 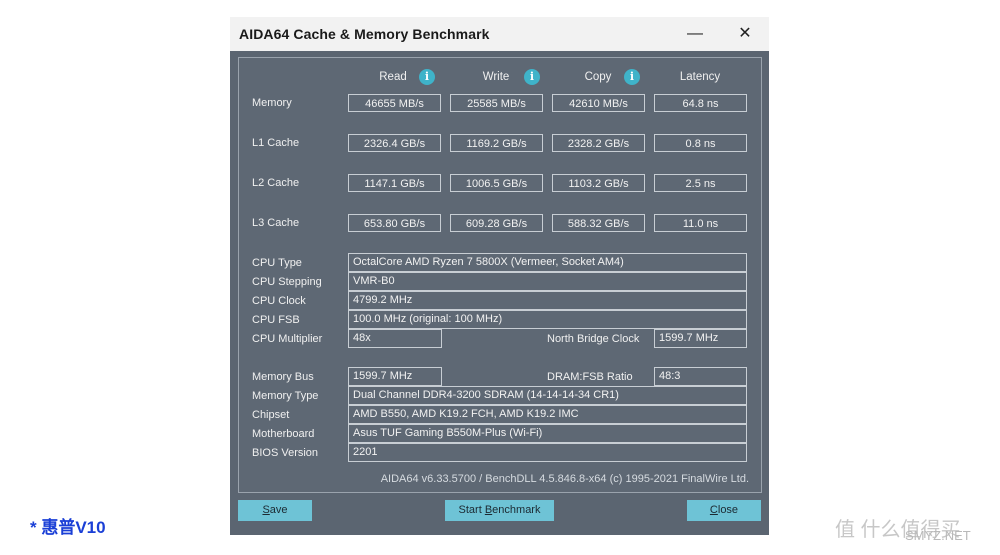 I want to click on l1-copy: 2328.2 GB/s, so click(x=598, y=143).